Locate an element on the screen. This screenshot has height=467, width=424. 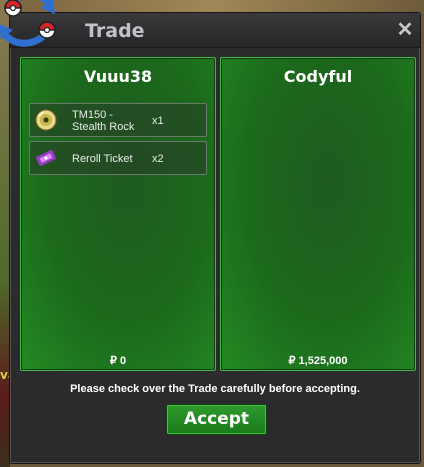
trade-item: TM150 - Stealth Rock x1 is located at coordinates (118, 120).